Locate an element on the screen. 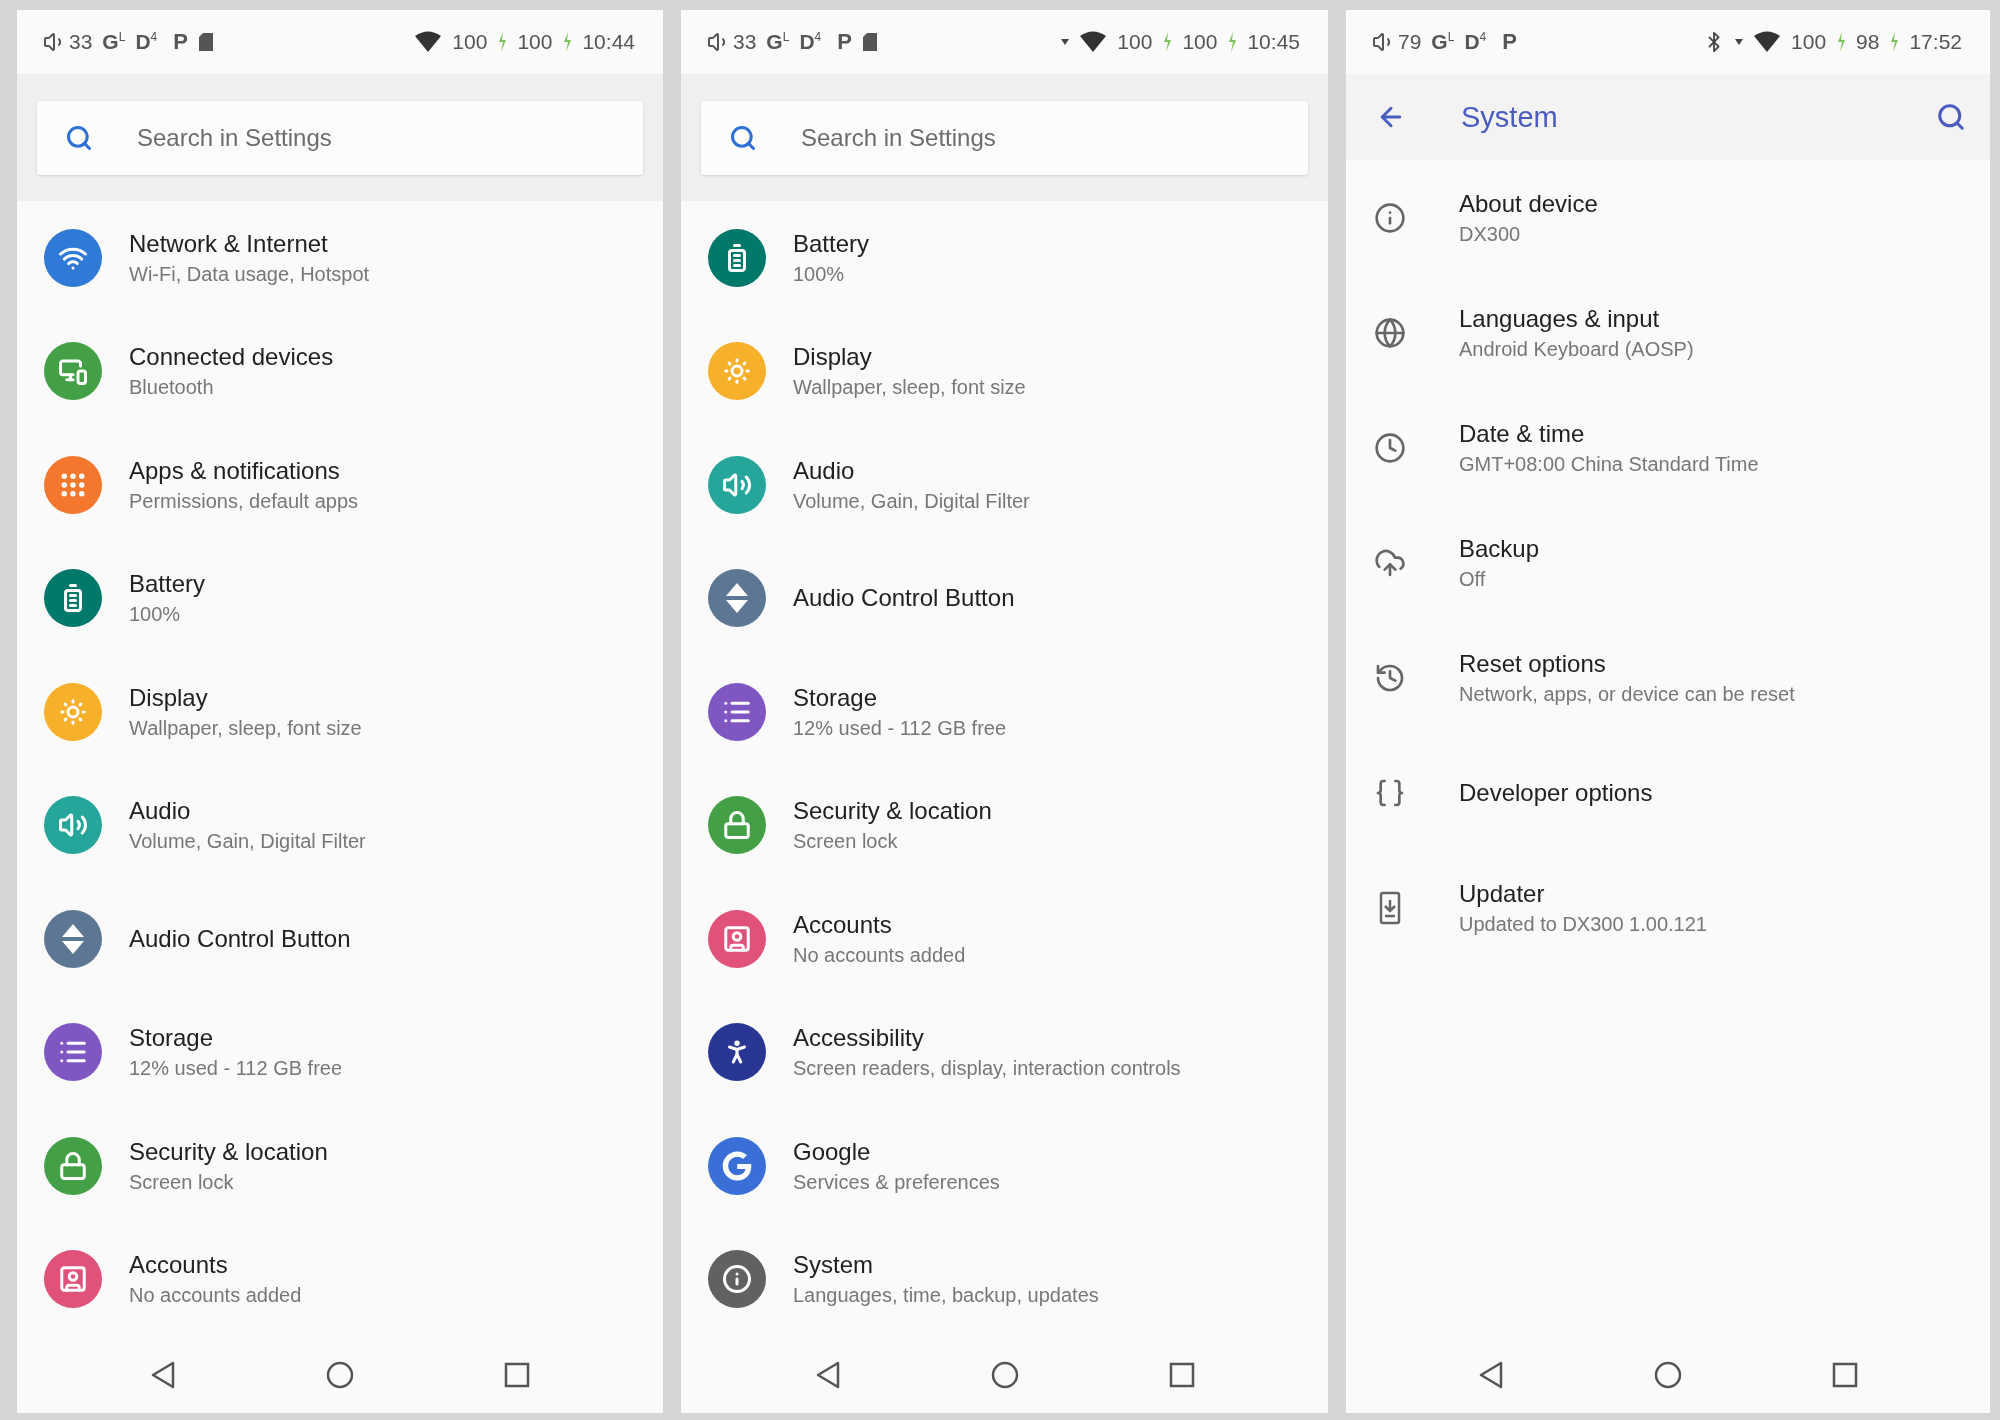 The image size is (2000, 1420). volume-level: 79 is located at coordinates (1410, 42).